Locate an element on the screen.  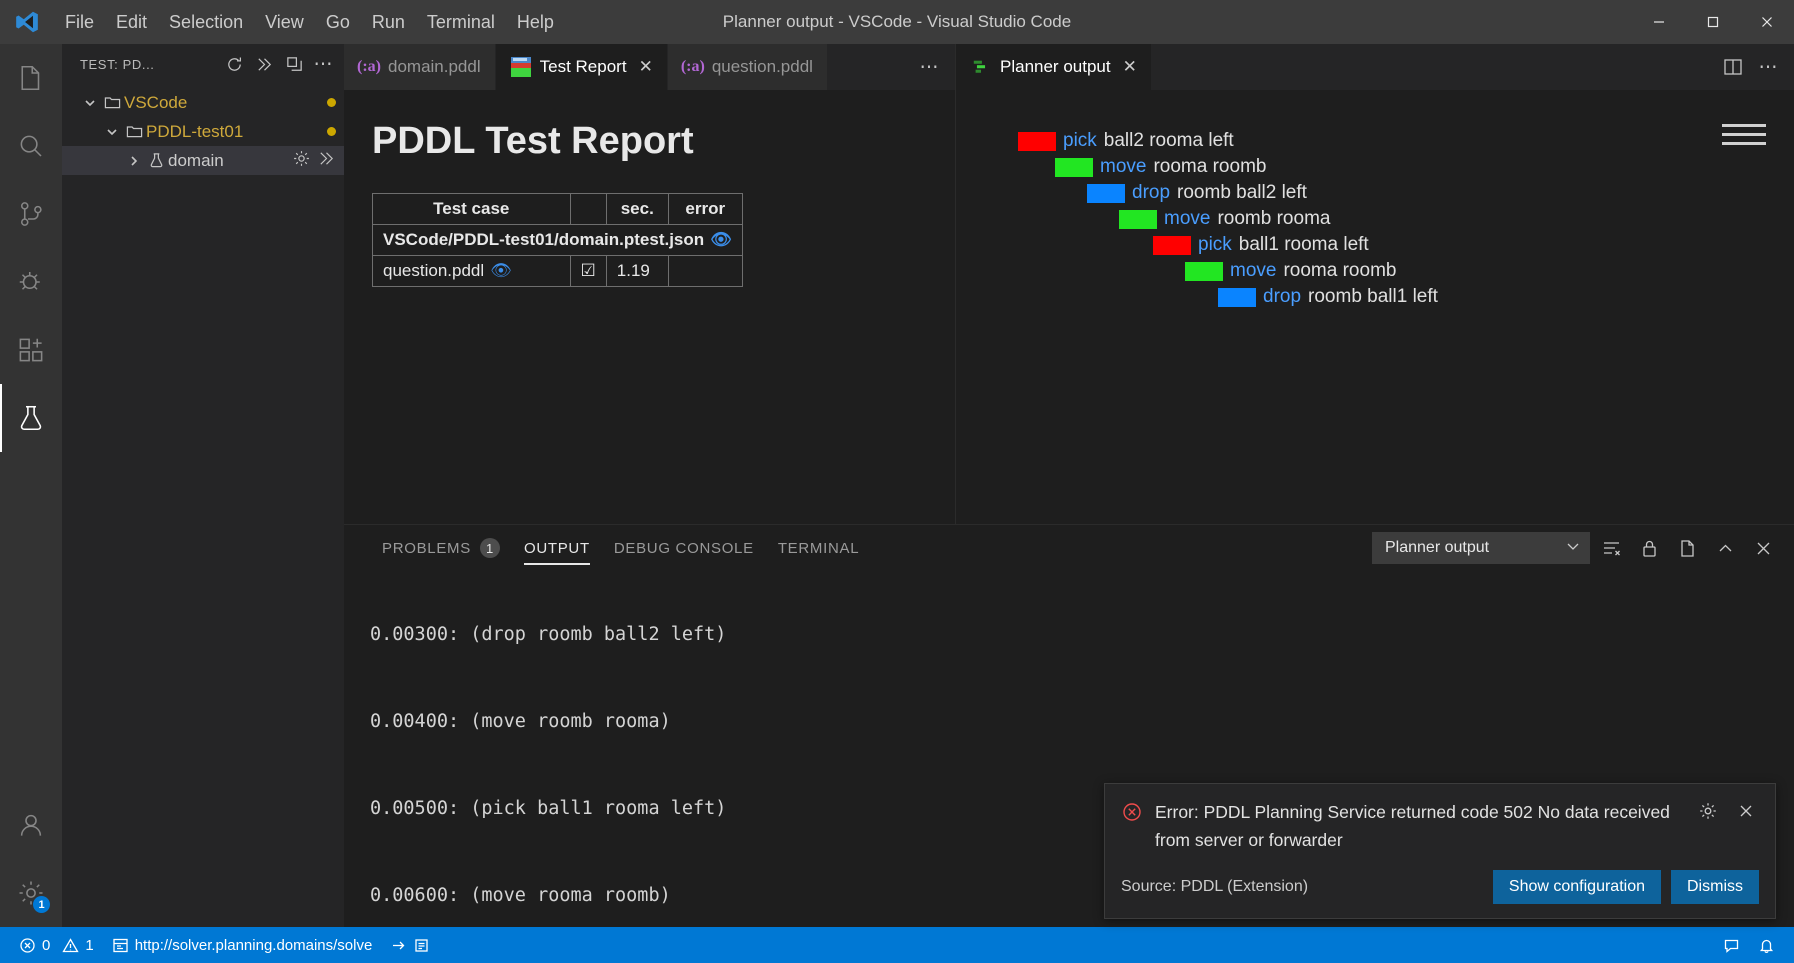
plan-step: pick ball2 rooma left is located at coordinates (1375, 141).